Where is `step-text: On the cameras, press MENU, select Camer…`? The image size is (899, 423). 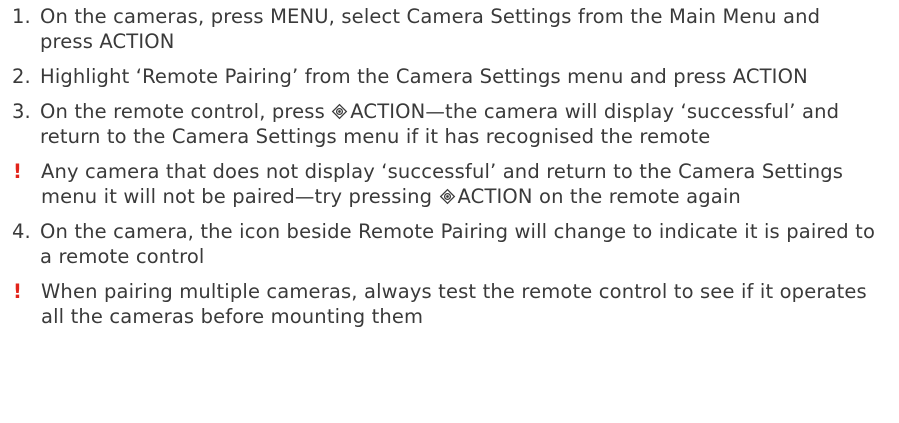
step-text: On the cameras, press MENU, select Camer… is located at coordinates (430, 29).